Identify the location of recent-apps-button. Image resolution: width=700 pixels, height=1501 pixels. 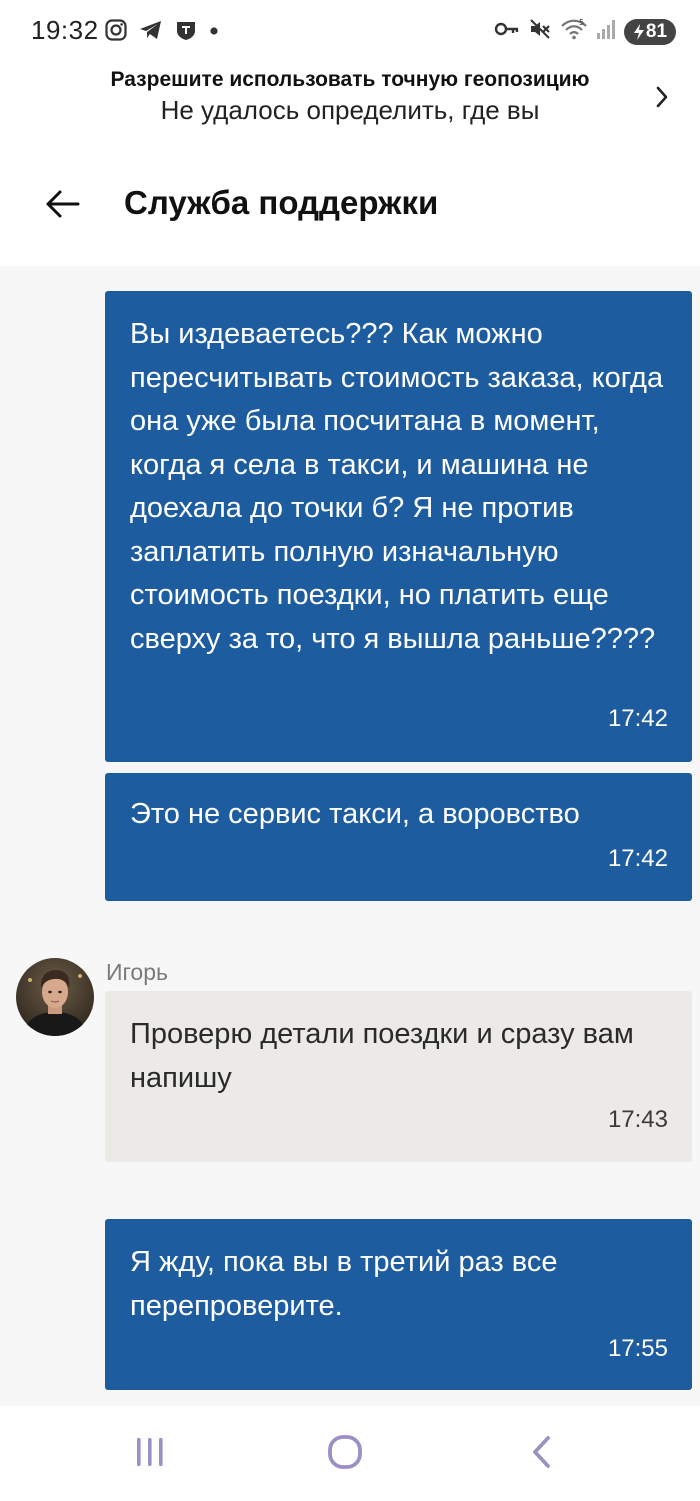
(150, 1454).